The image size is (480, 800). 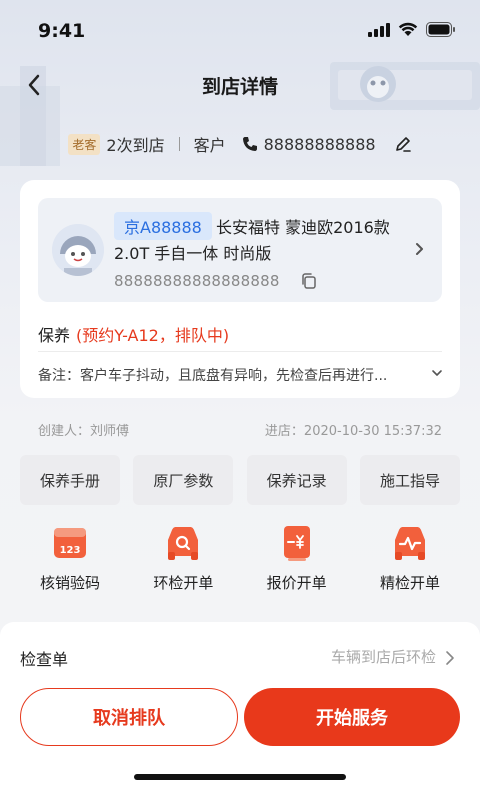 What do you see at coordinates (320, 144) in the screenshot?
I see `customer-phone: 88888888888` at bounding box center [320, 144].